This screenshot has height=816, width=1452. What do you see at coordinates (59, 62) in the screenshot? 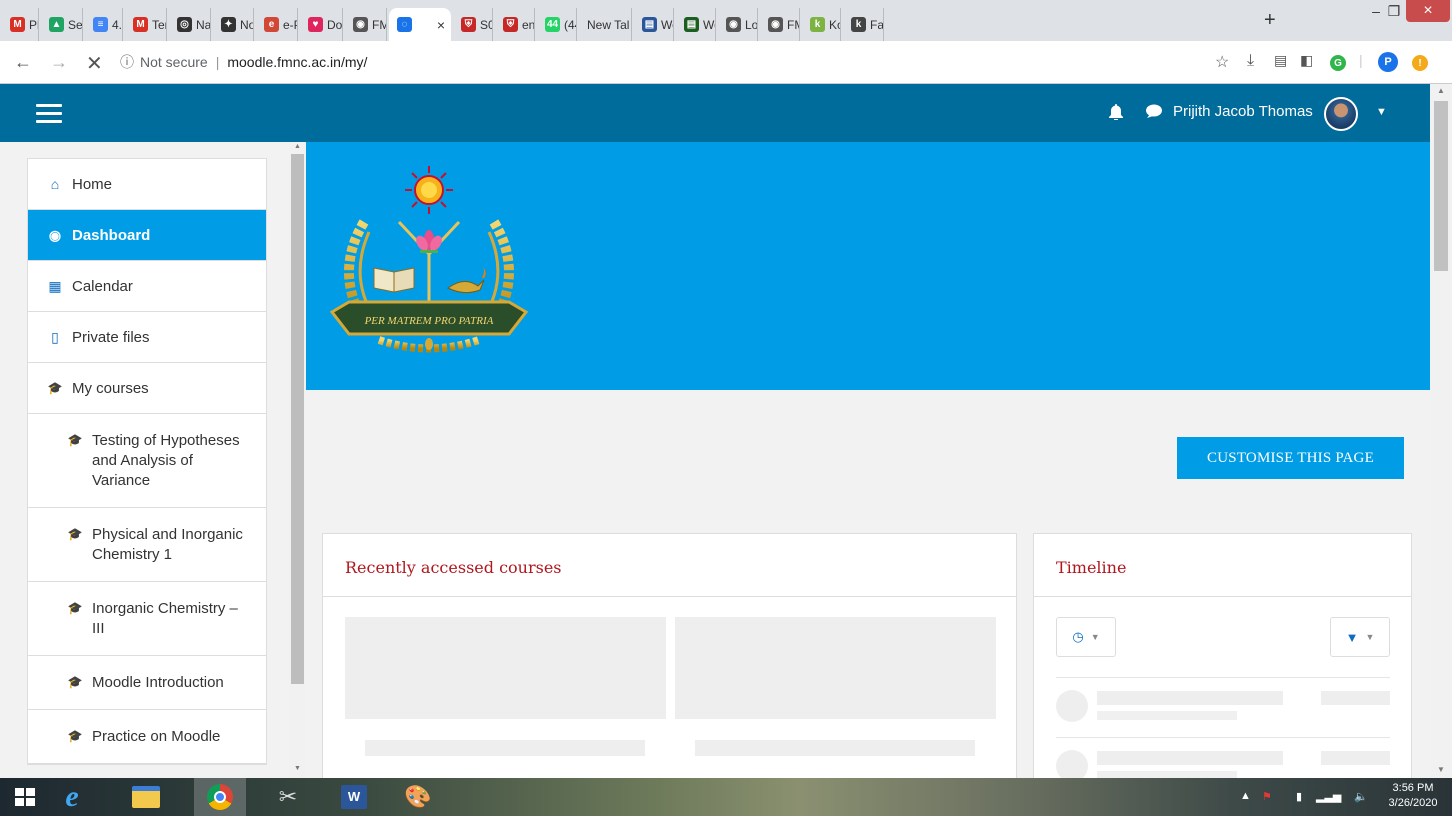
I see `forward-arrow-icon: →` at bounding box center [59, 62].